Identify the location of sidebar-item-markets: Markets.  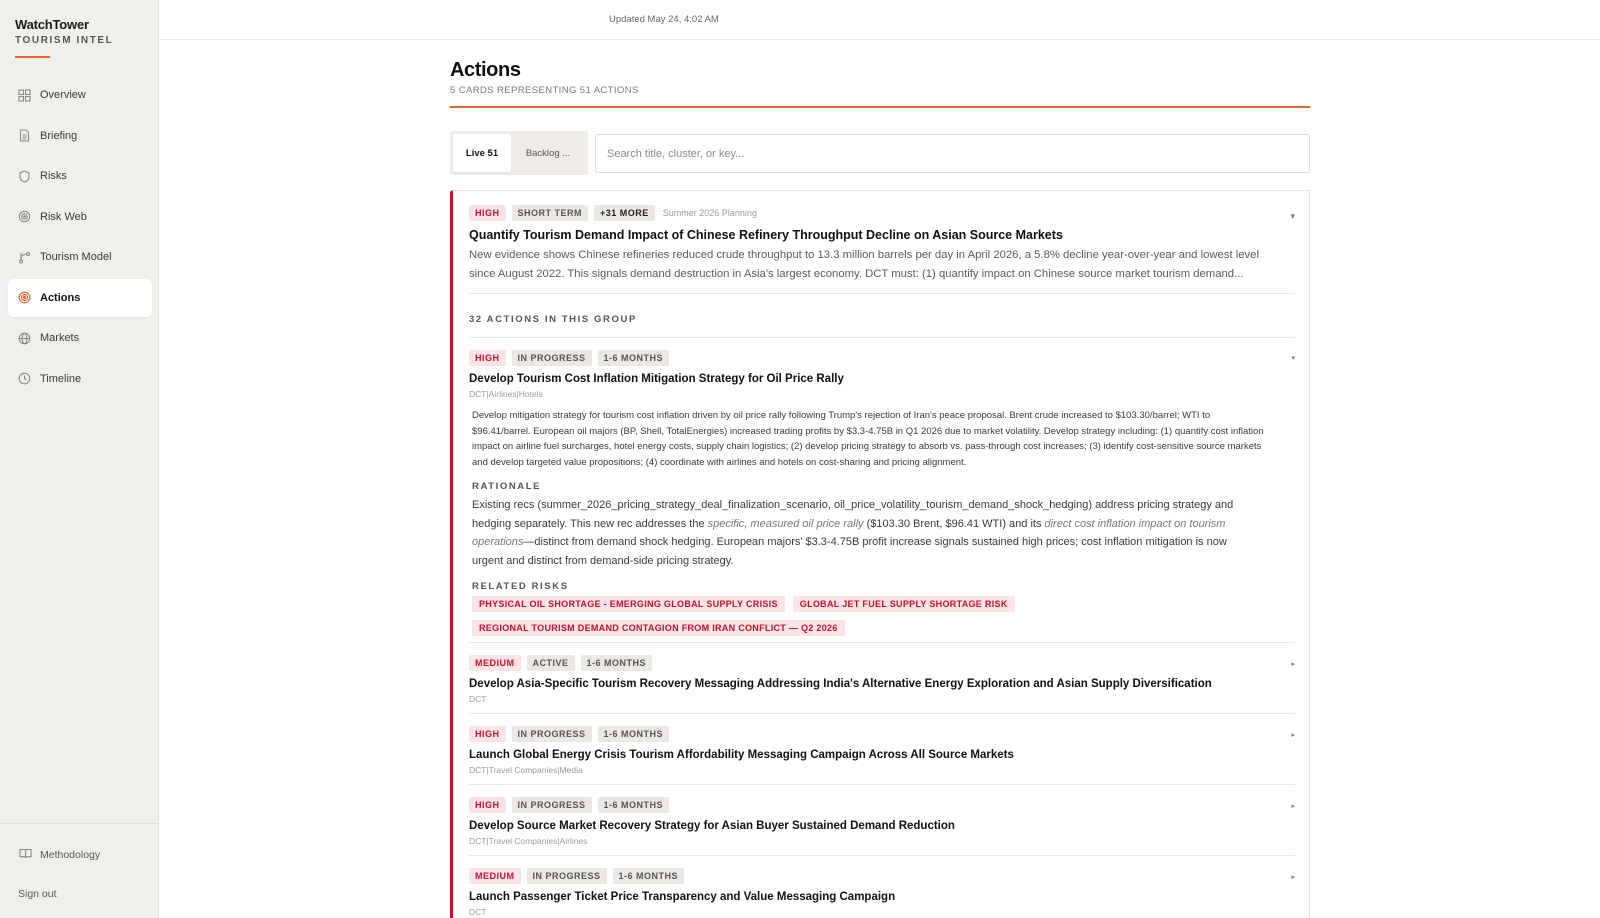
(80, 338).